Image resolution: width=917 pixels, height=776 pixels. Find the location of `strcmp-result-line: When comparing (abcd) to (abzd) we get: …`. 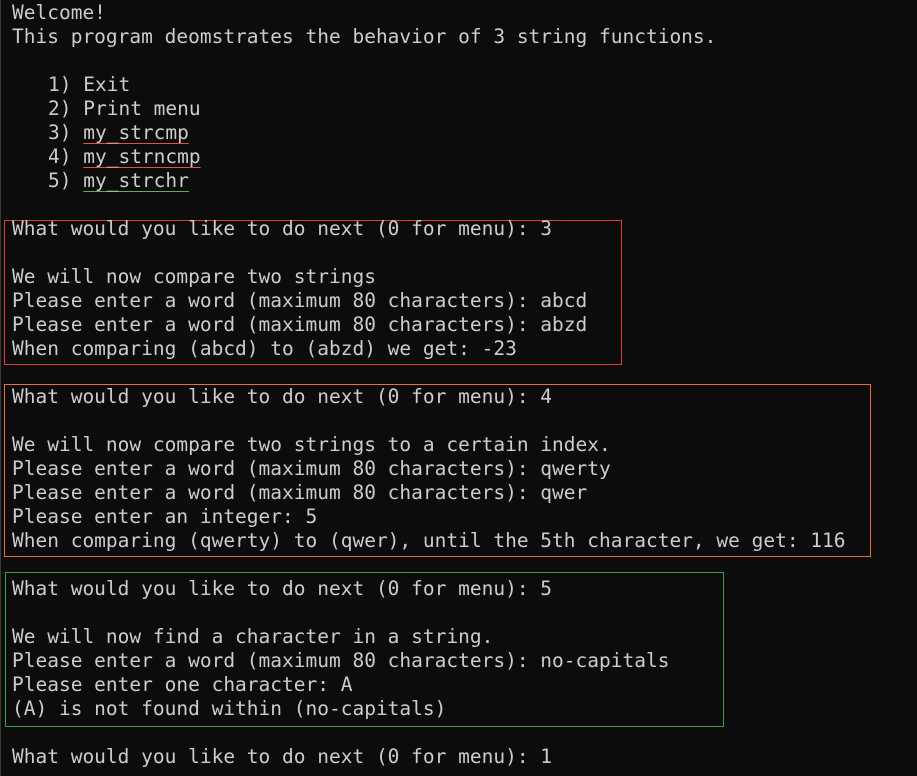

strcmp-result-line: When comparing (abcd) to (abzd) we get: … is located at coordinates (264, 348).